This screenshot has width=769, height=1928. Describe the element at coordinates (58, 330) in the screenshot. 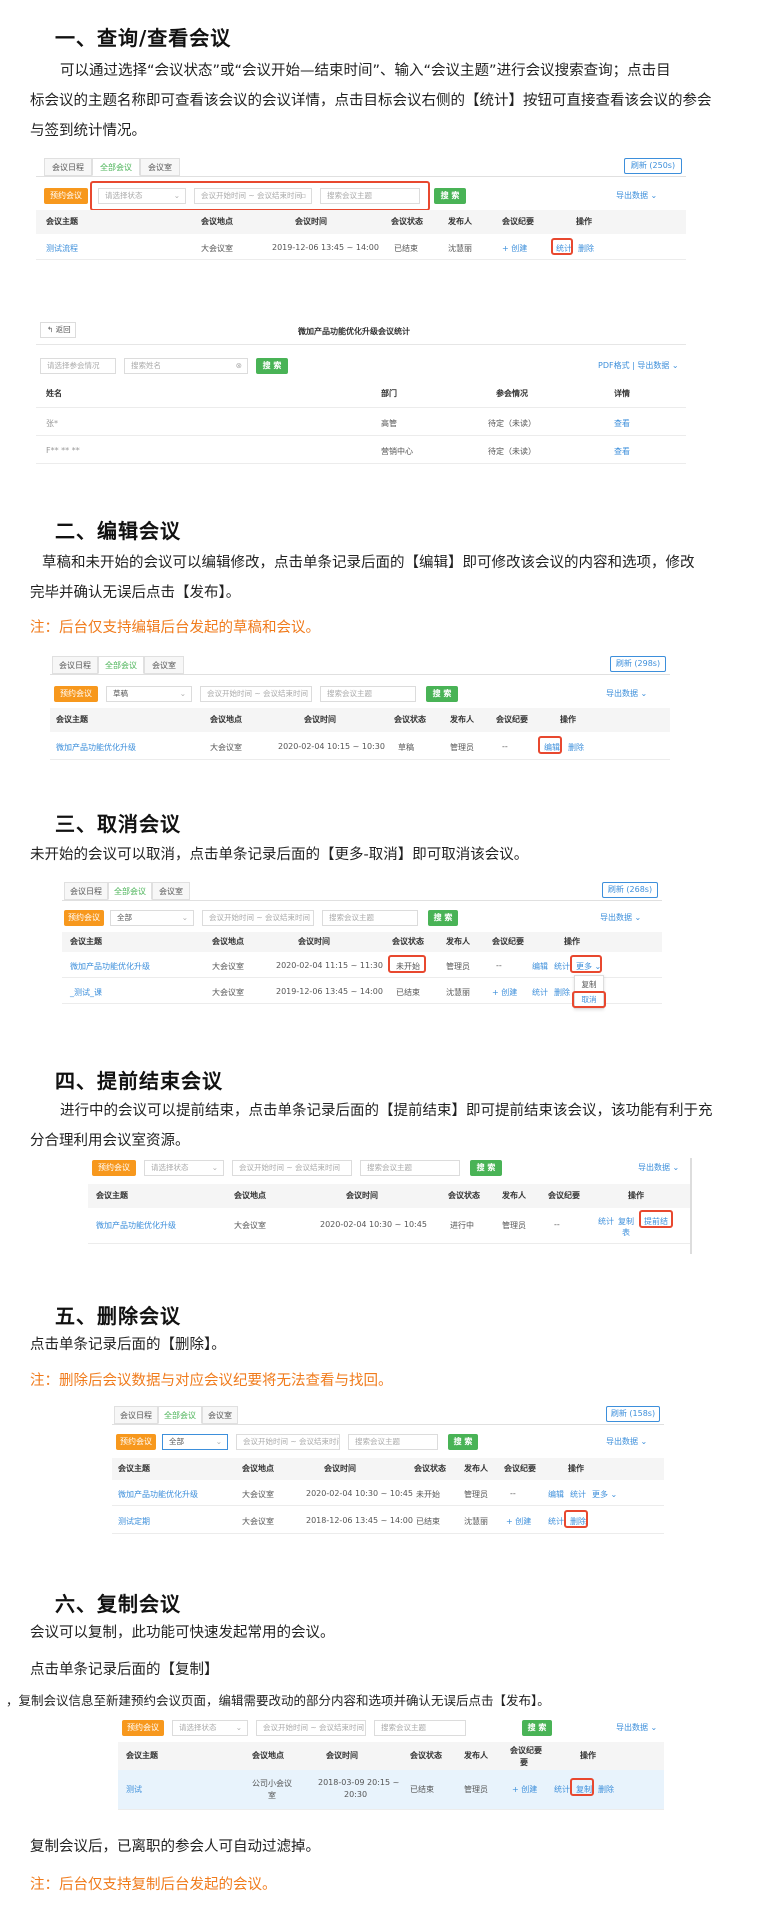

I see `back-button: ↰ 返回` at that location.